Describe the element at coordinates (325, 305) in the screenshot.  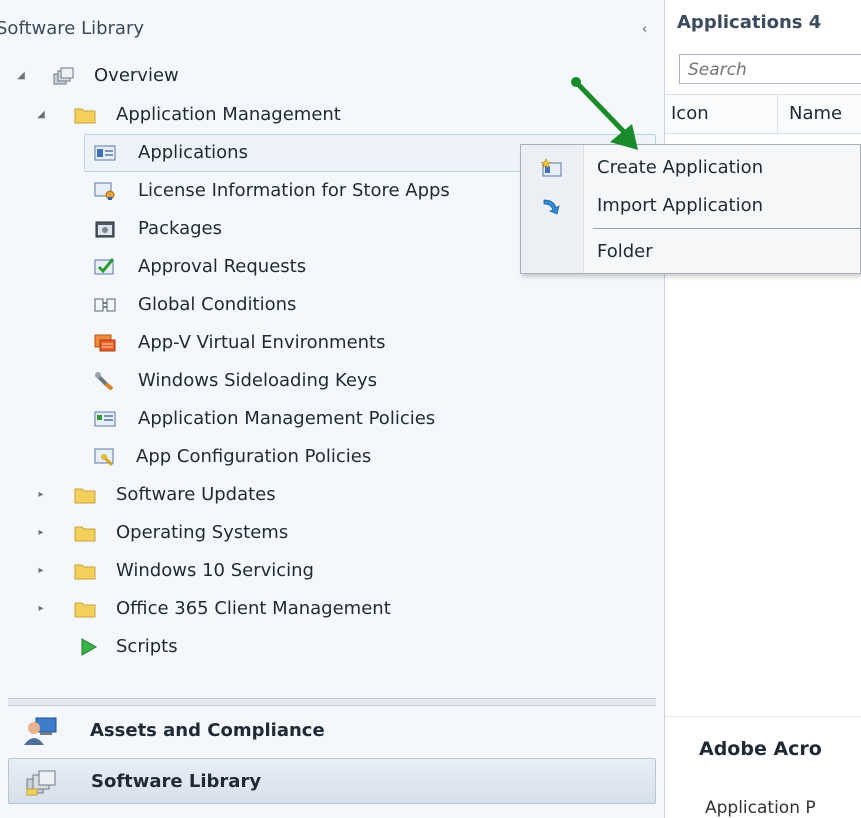
I see `tree-node-global-conditions: Global Conditions` at that location.